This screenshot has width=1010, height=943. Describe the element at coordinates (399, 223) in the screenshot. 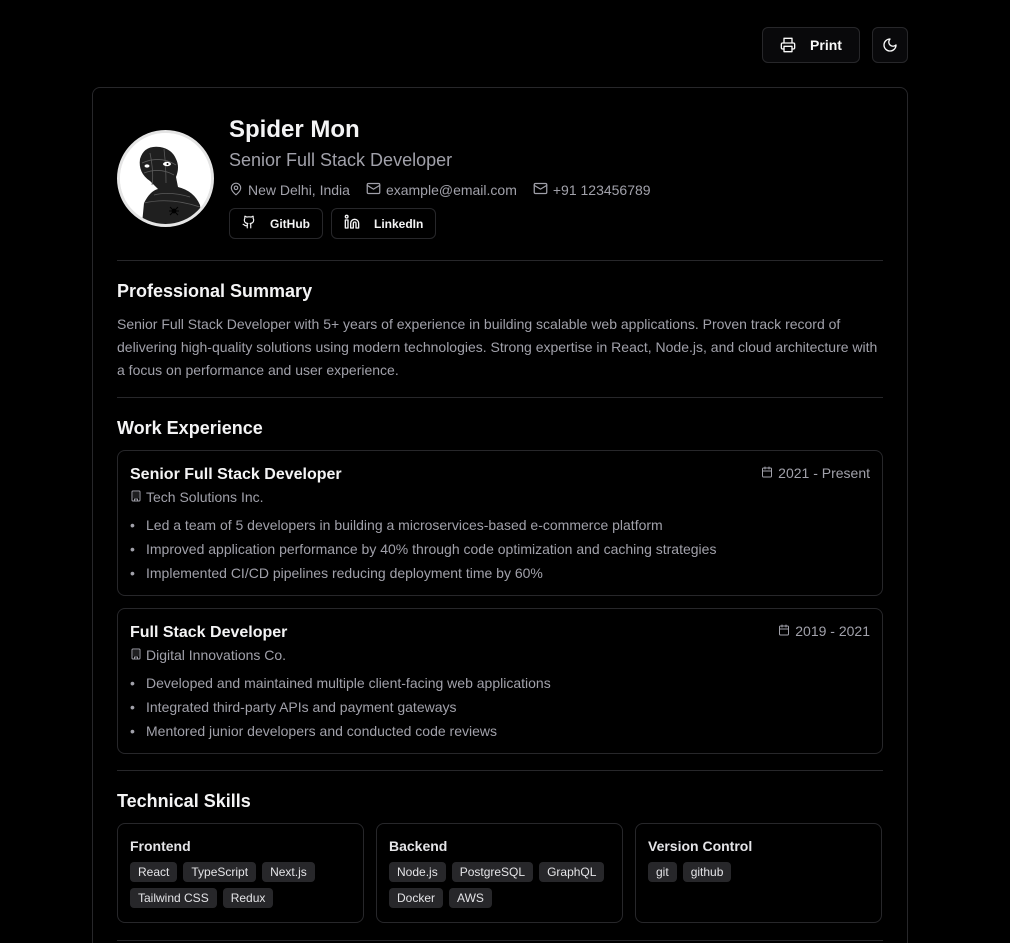

I see `linkedin-label: LinkedIn` at that location.